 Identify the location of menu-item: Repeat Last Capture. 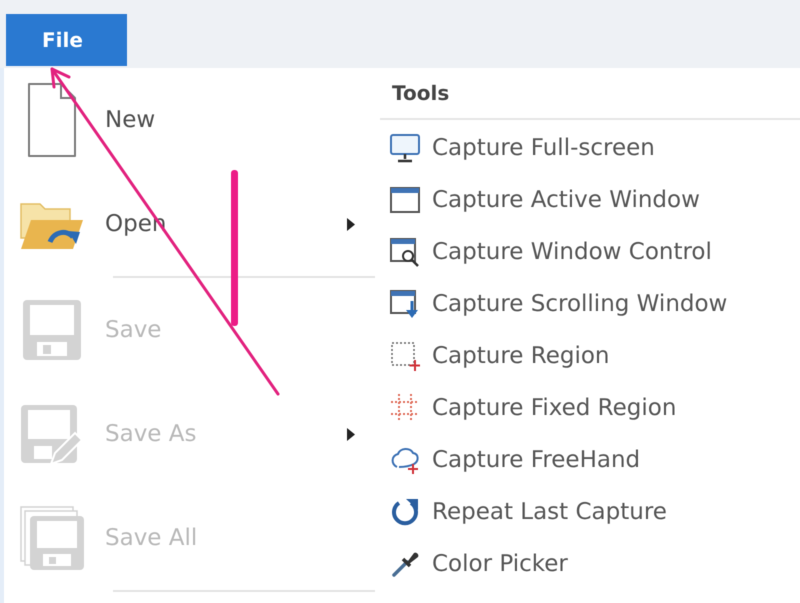
(590, 512).